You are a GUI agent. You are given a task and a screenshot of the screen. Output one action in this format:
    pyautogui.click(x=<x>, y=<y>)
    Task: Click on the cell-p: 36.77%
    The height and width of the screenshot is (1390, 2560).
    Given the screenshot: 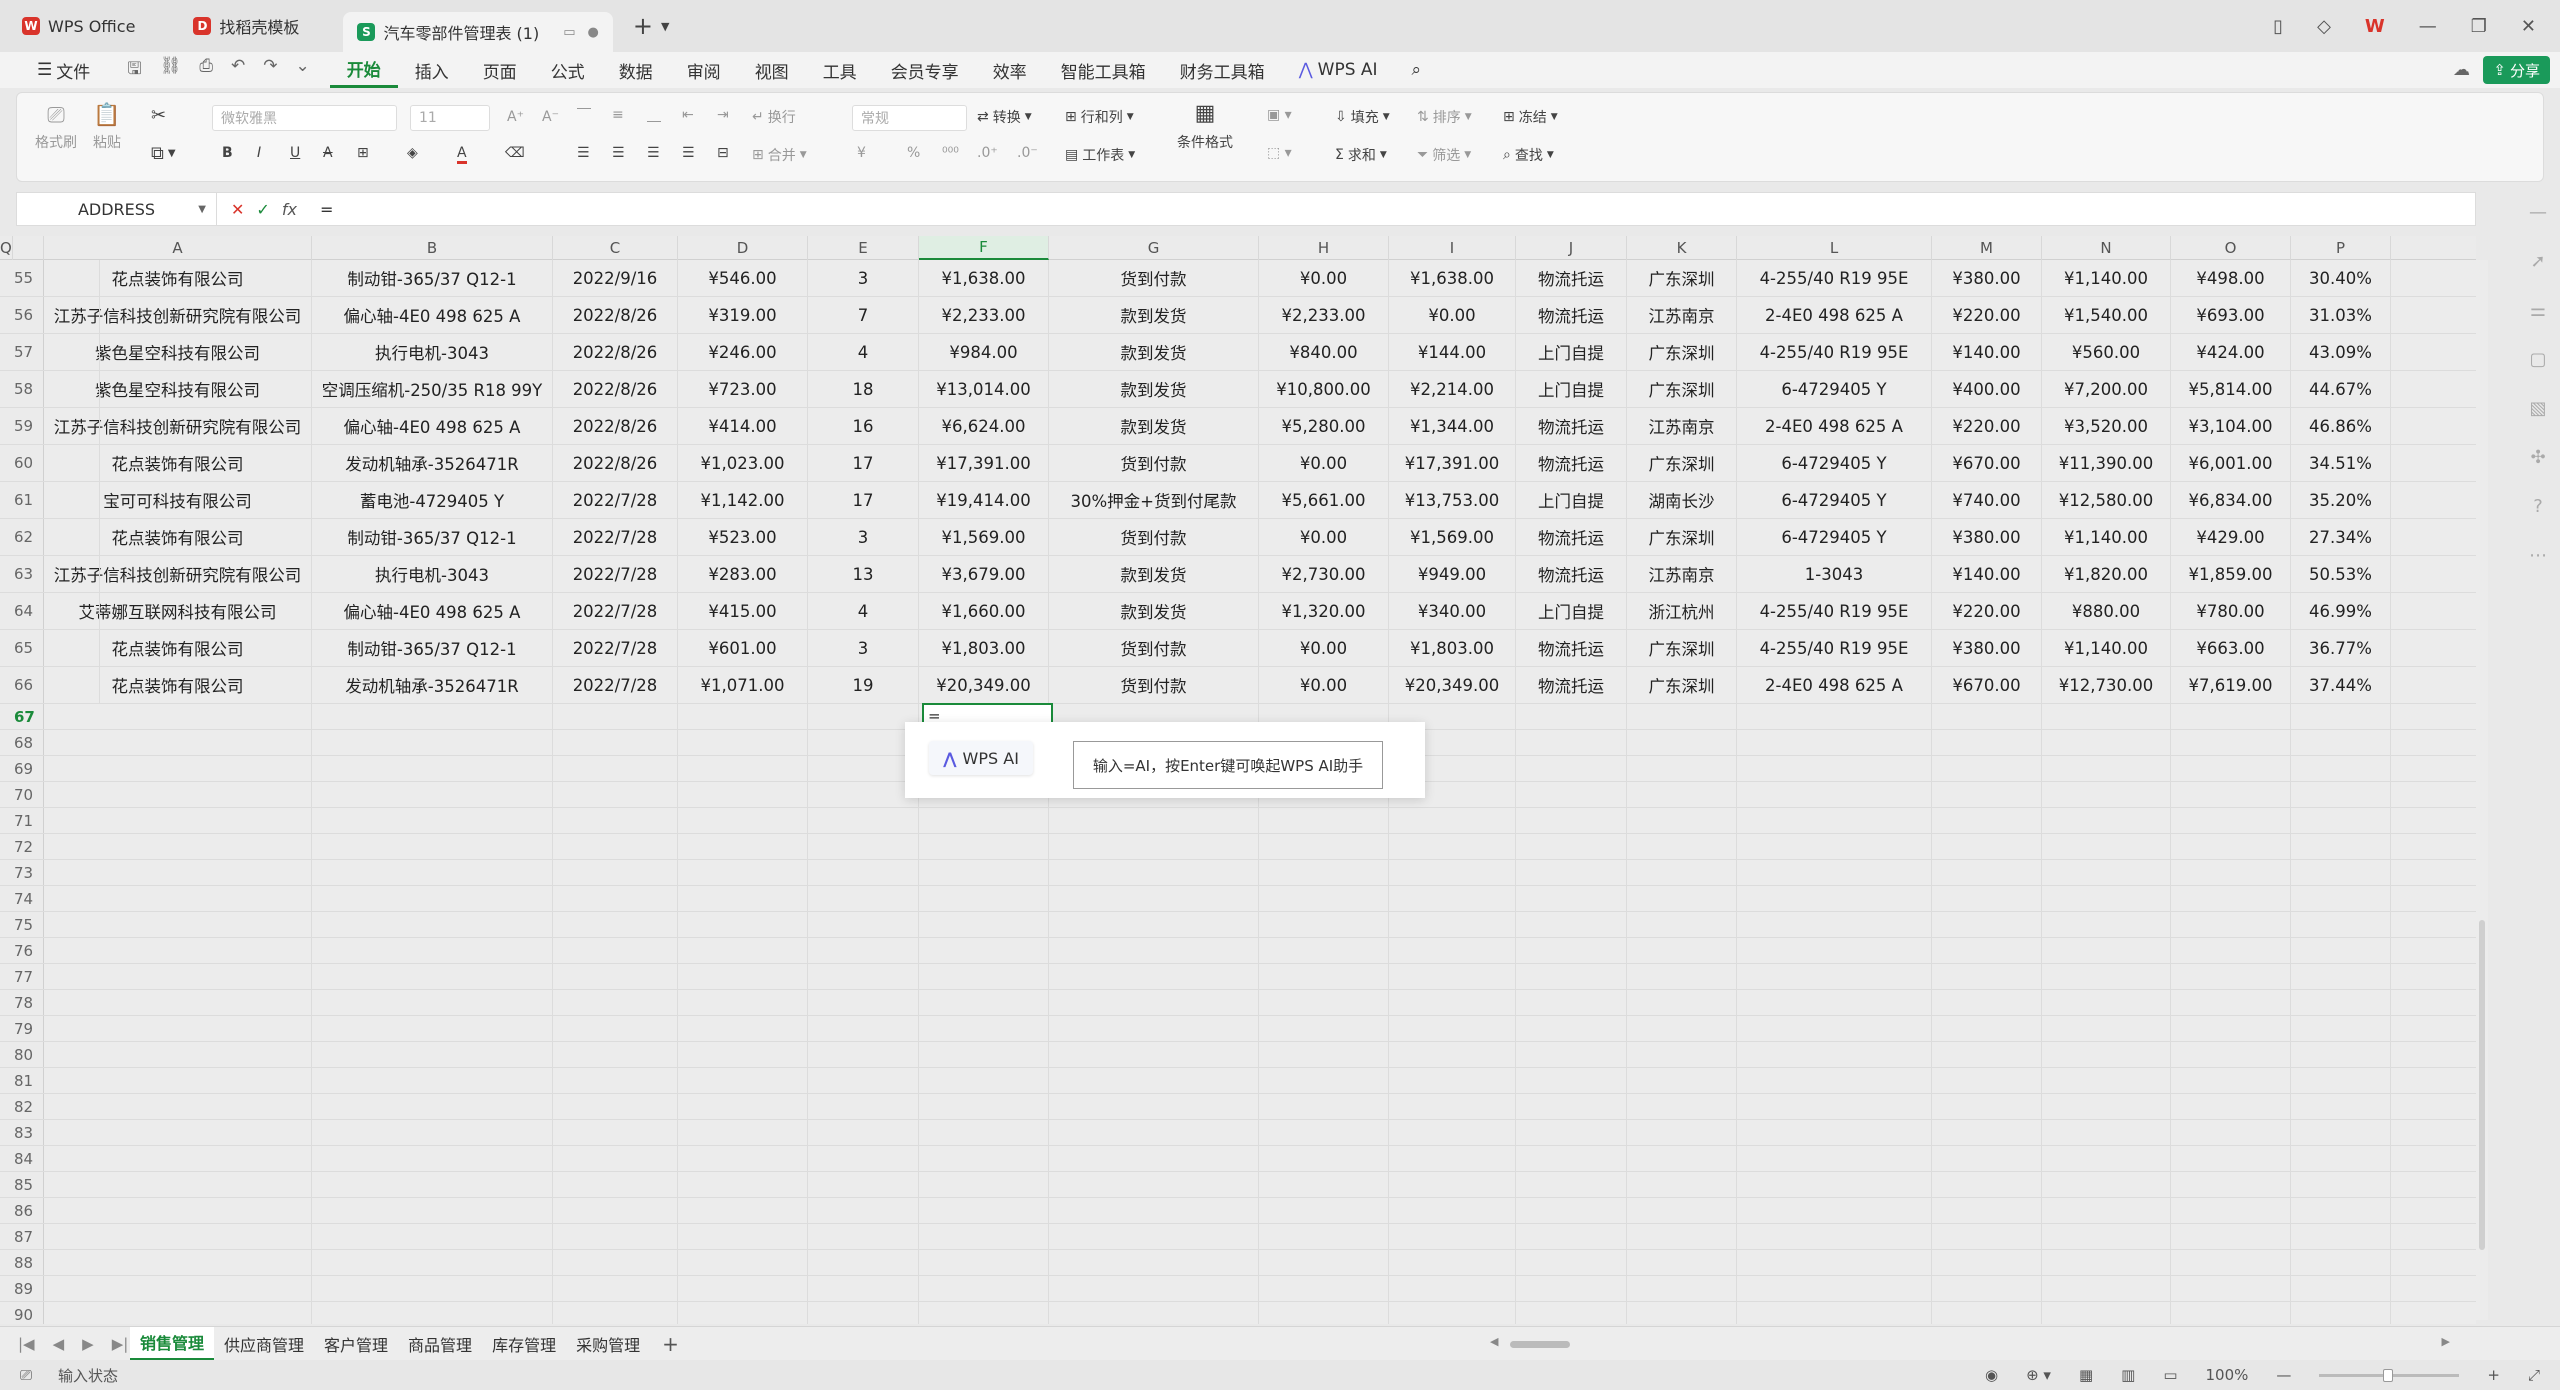 What is the action you would take?
    pyautogui.click(x=2341, y=648)
    